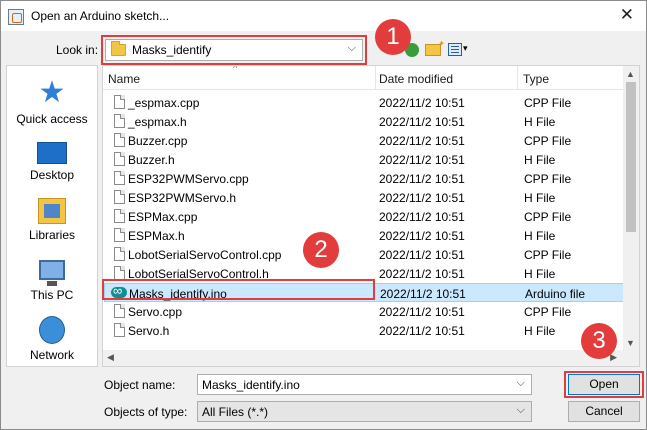 This screenshot has height=430, width=647. What do you see at coordinates (149, 331) in the screenshot?
I see `file-name: Servo.h` at bounding box center [149, 331].